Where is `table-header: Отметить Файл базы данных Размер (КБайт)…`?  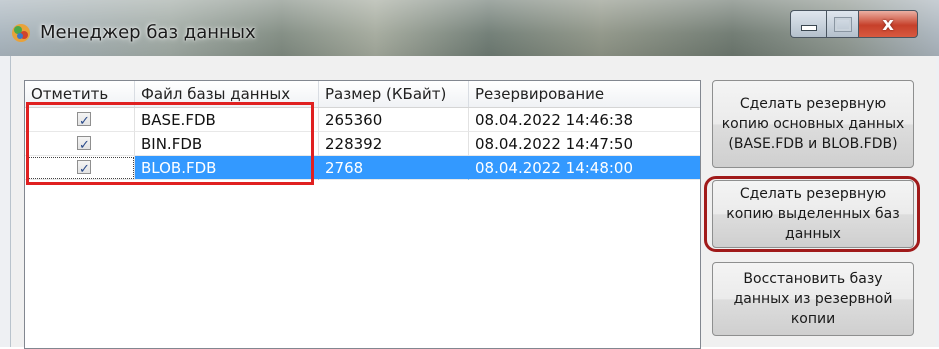 table-header: Отметить Файл базы данных Размер (КБайт)… is located at coordinates (362, 94).